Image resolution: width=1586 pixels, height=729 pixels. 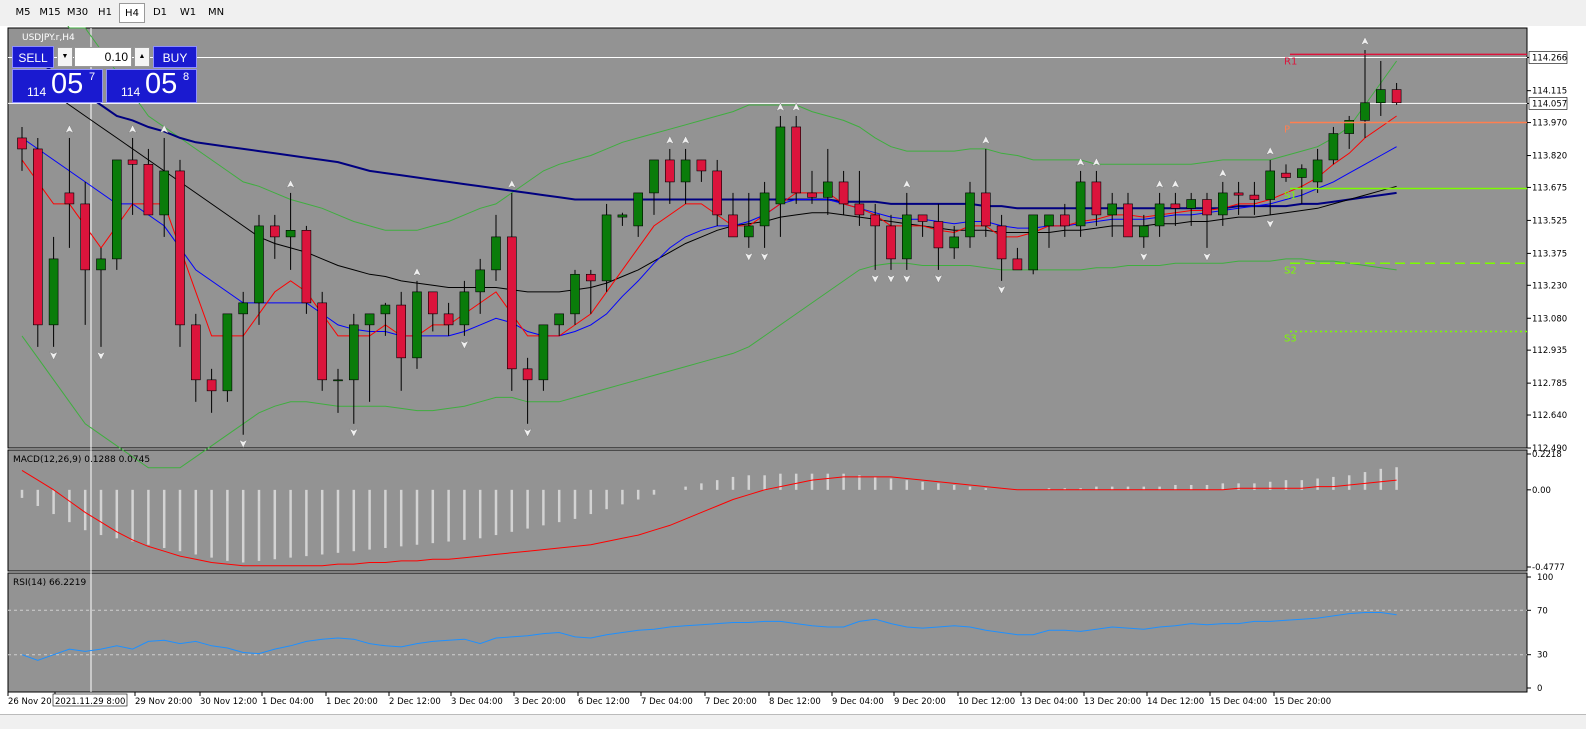 What do you see at coordinates (50, 13) in the screenshot?
I see `tf-m15-button: M15` at bounding box center [50, 13].